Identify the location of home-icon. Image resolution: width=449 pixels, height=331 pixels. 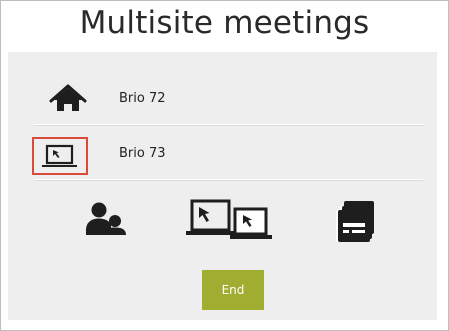
(69, 101).